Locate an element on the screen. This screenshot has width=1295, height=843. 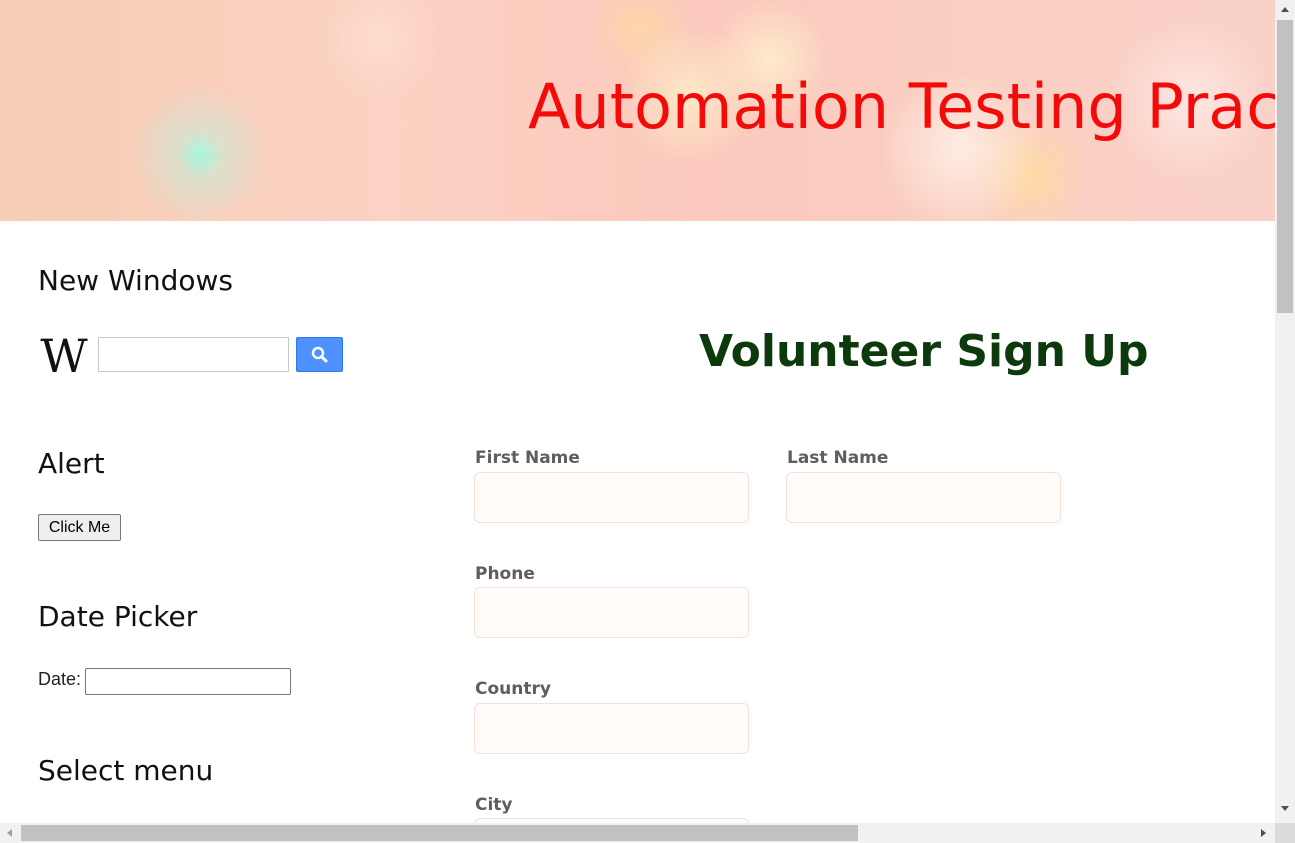
last-name-label: Last Name is located at coordinates (838, 458).